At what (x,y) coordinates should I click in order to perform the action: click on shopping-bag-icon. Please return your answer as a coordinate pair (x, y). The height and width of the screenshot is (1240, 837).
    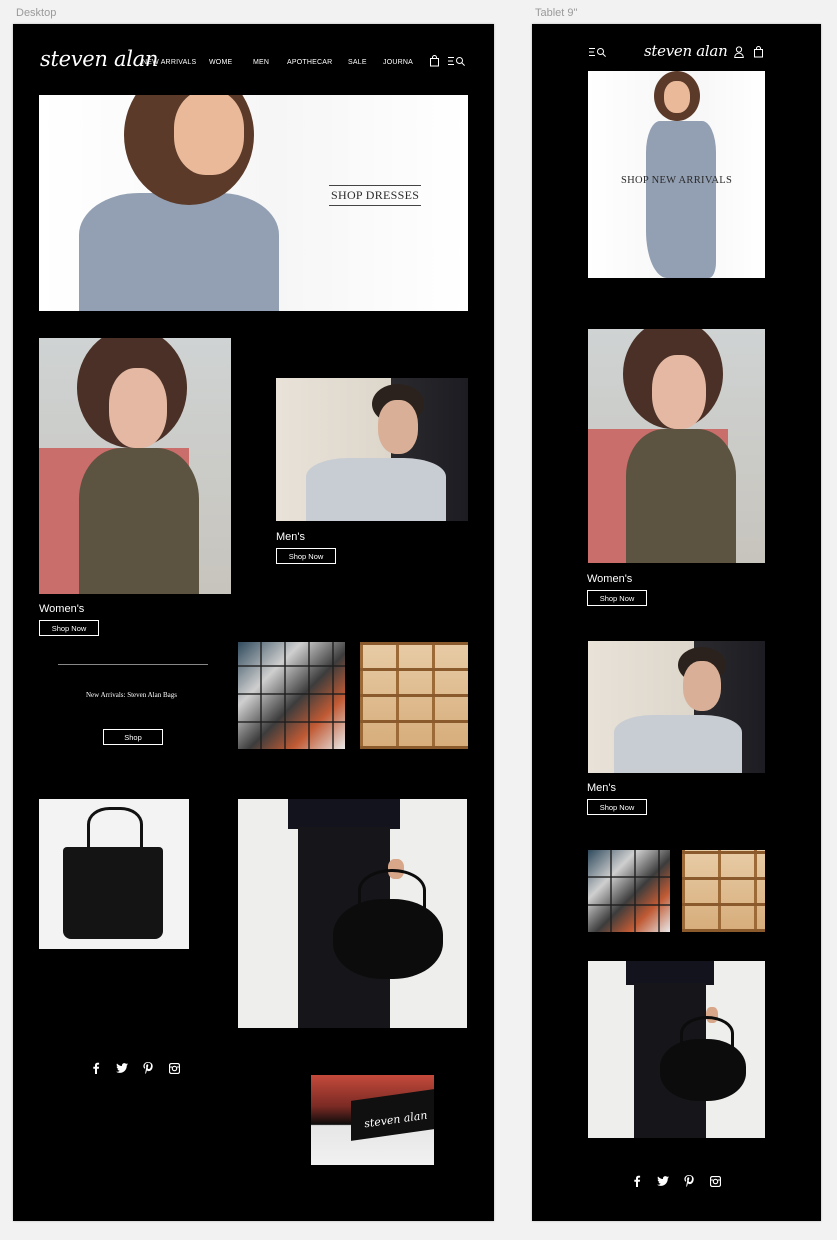
    Looking at the image, I should click on (434, 61).